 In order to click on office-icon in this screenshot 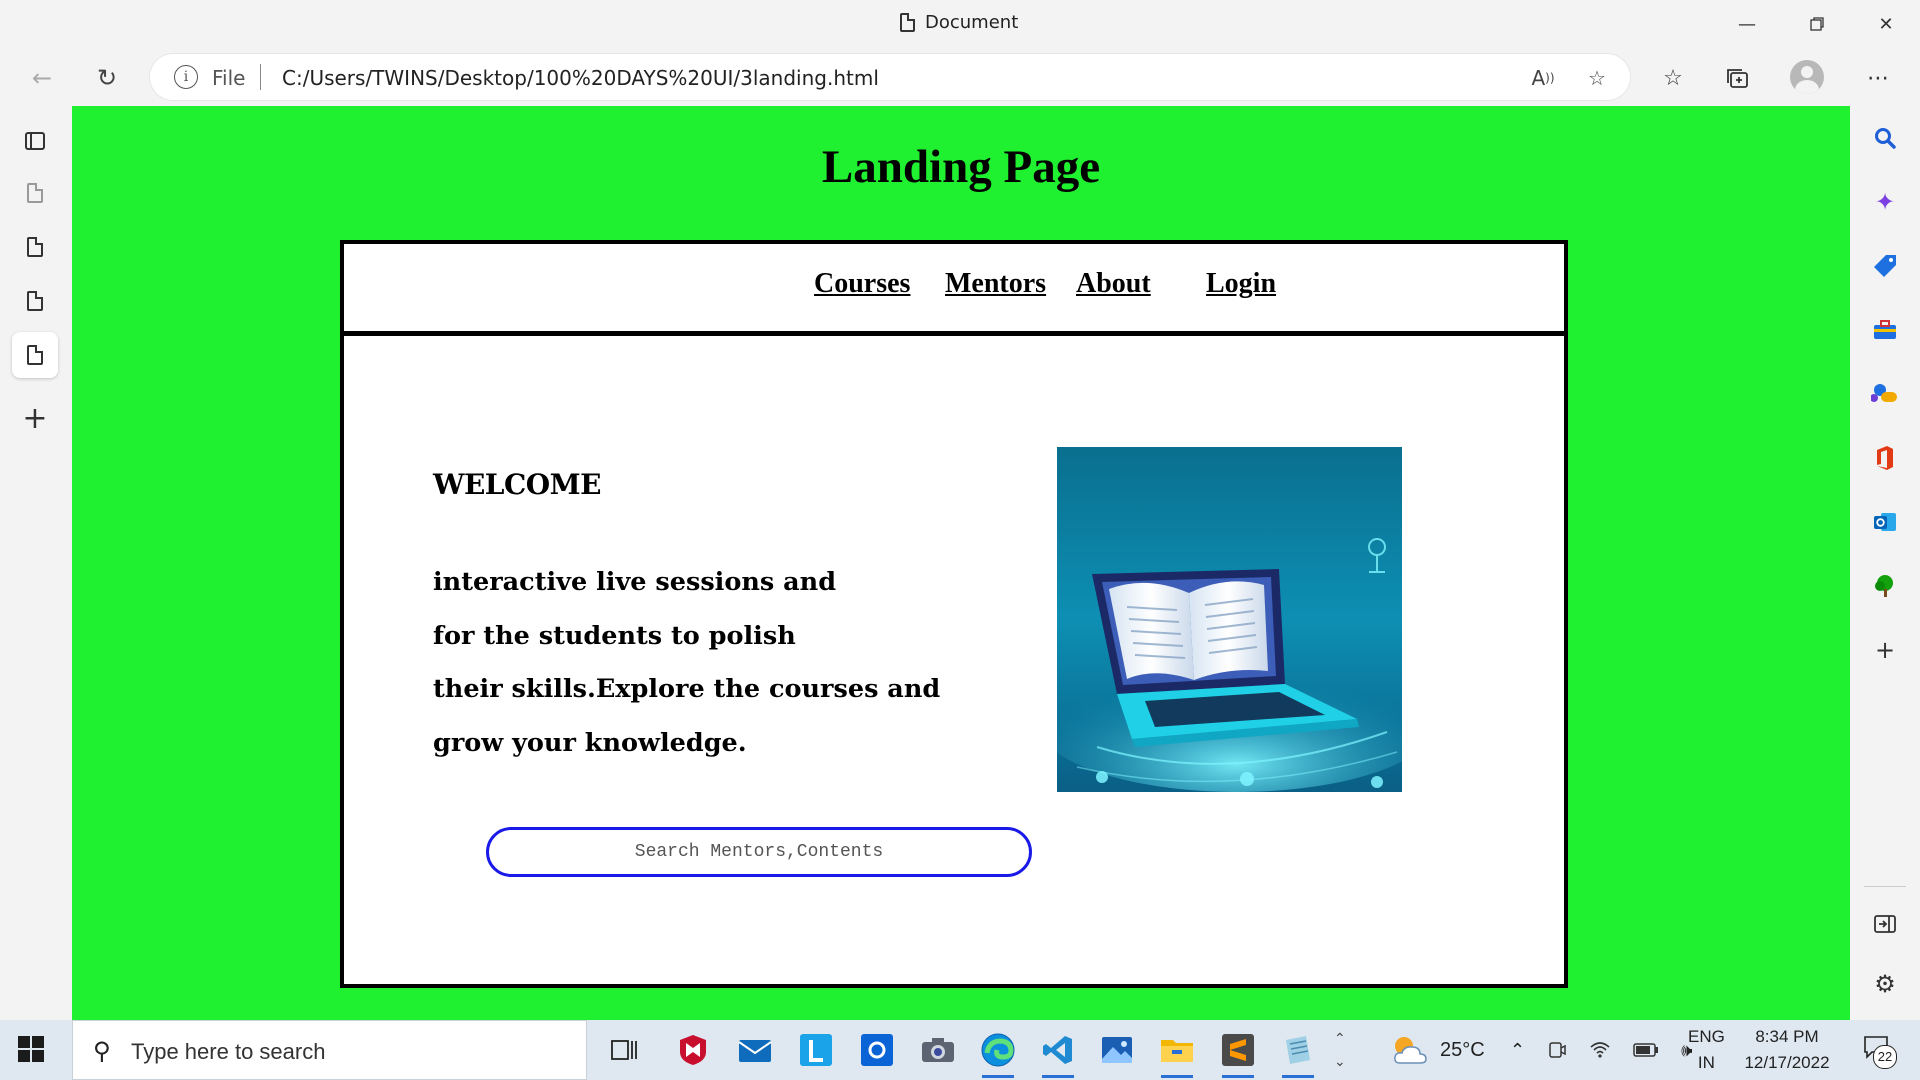, I will do `click(1885, 458)`.